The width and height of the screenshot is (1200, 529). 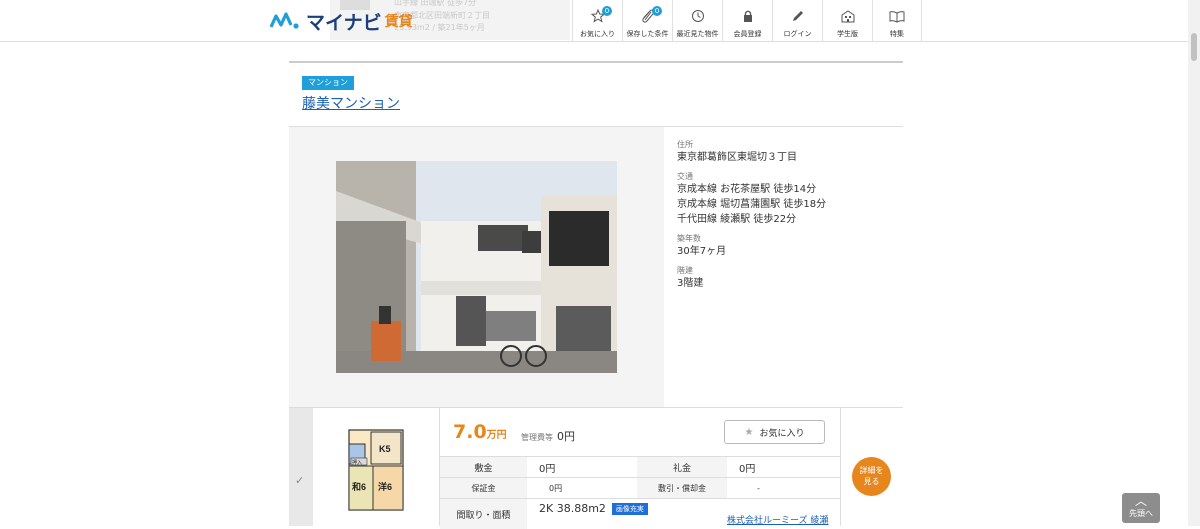 What do you see at coordinates (749, 432) in the screenshot?
I see `star-icon: ★` at bounding box center [749, 432].